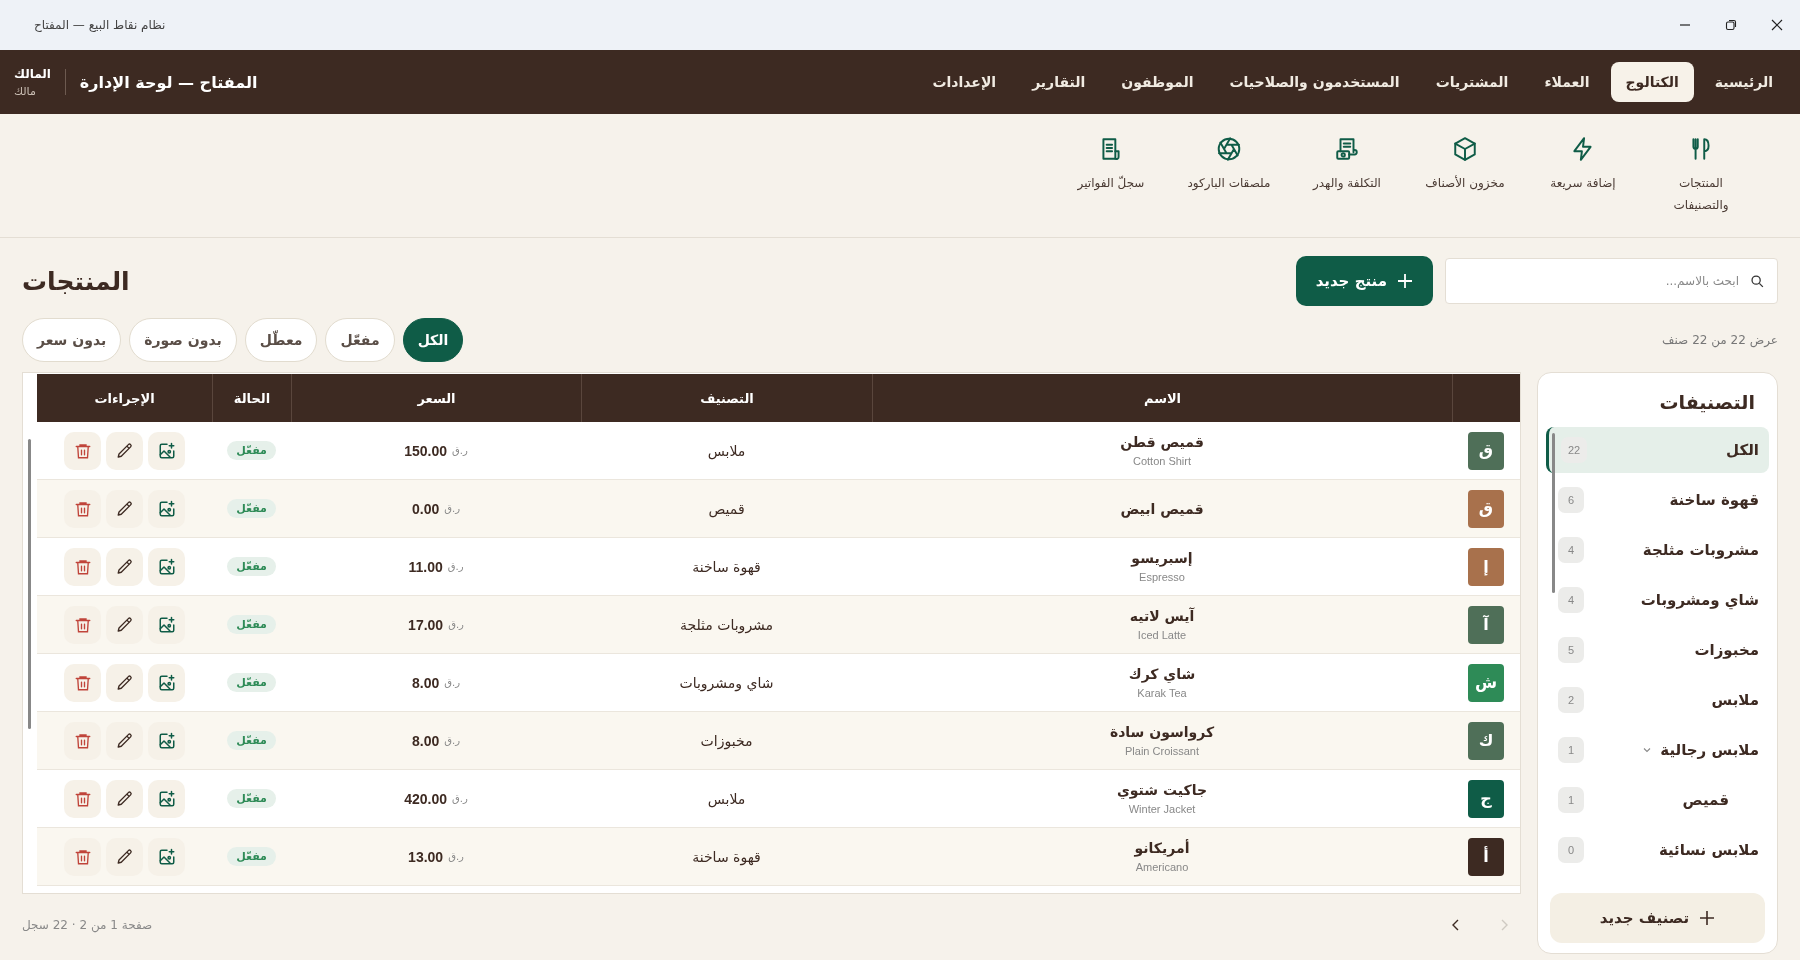 This screenshot has height=960, width=1800. Describe the element at coordinates (99, 25) in the screenshot. I see `window-title: نظام نقاط البيع — المفتاح` at that location.